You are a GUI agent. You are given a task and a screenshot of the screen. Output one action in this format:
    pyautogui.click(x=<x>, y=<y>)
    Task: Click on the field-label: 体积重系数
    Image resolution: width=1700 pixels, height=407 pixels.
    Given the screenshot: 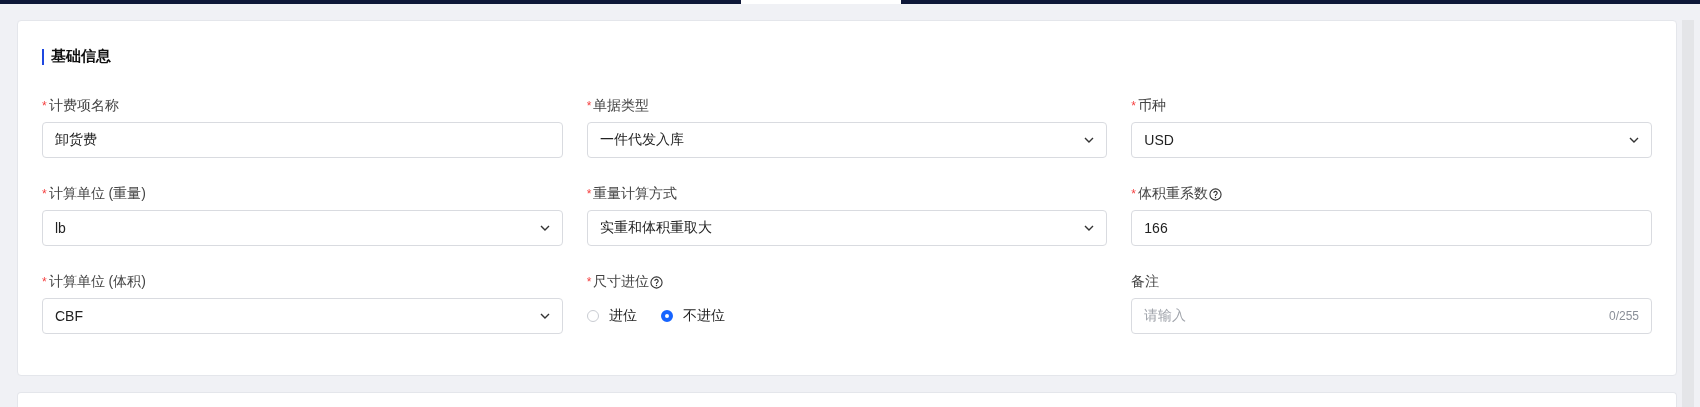 What is the action you would take?
    pyautogui.click(x=1173, y=194)
    